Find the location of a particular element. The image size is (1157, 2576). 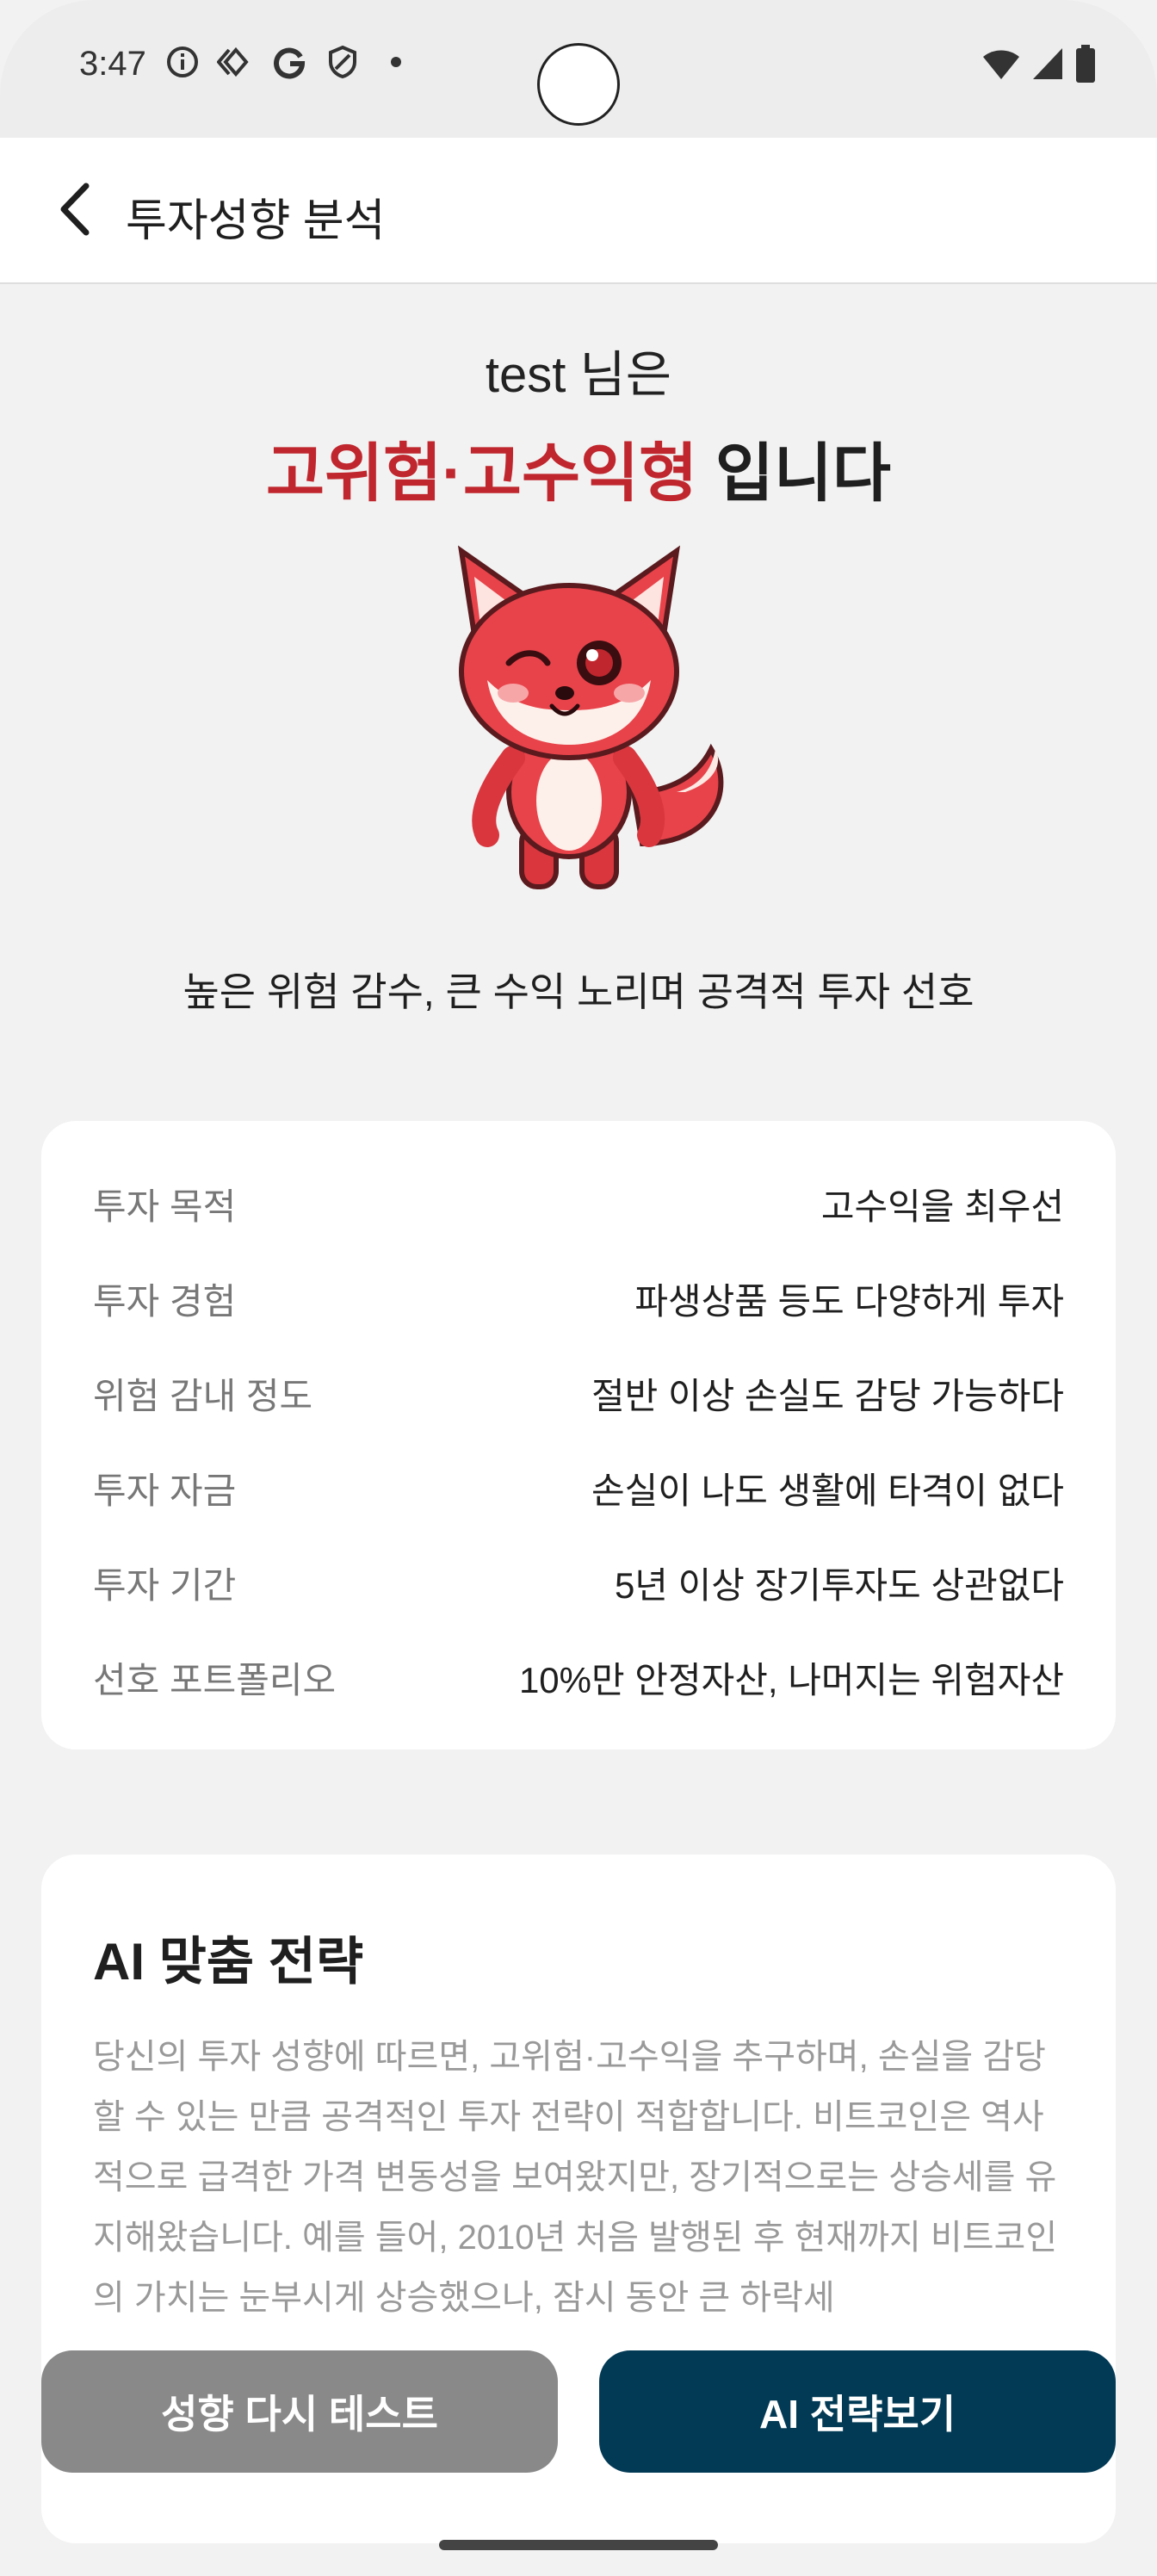

profile-key: 투자 기간 is located at coordinates (165, 1585).